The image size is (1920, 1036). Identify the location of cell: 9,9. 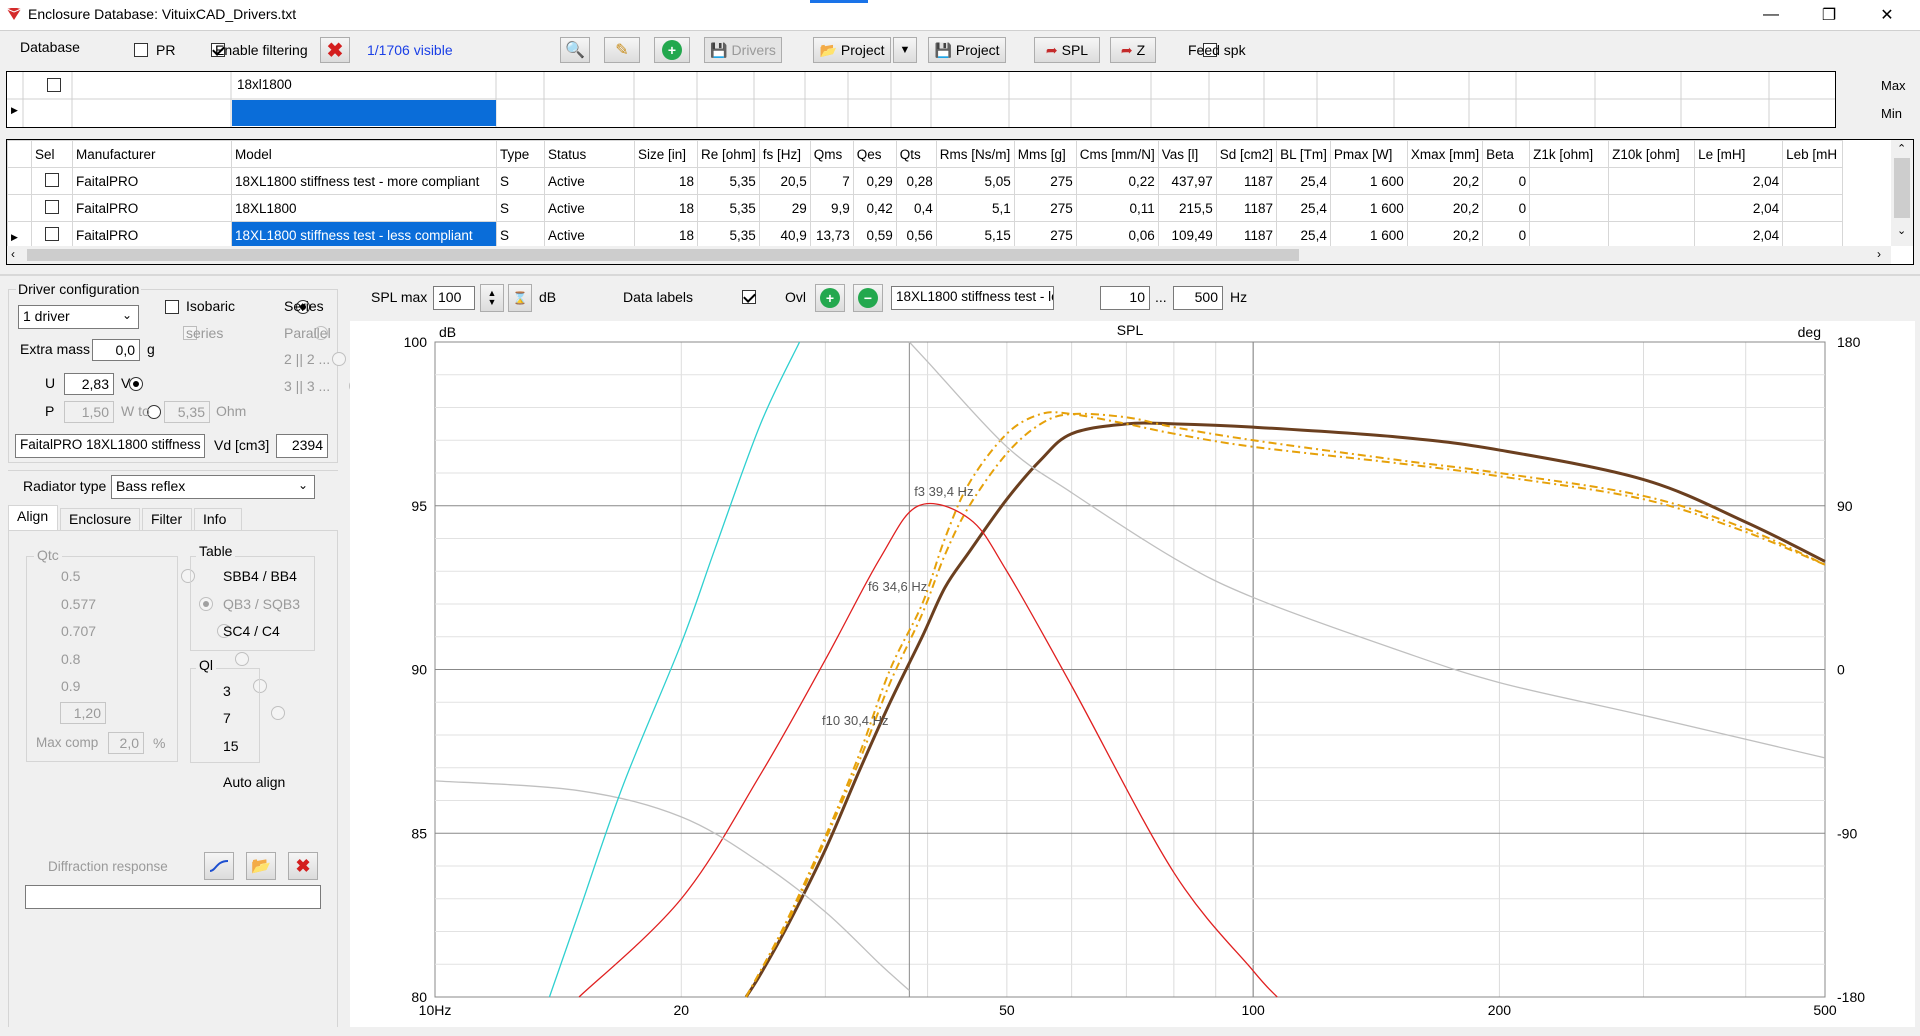
(831, 208).